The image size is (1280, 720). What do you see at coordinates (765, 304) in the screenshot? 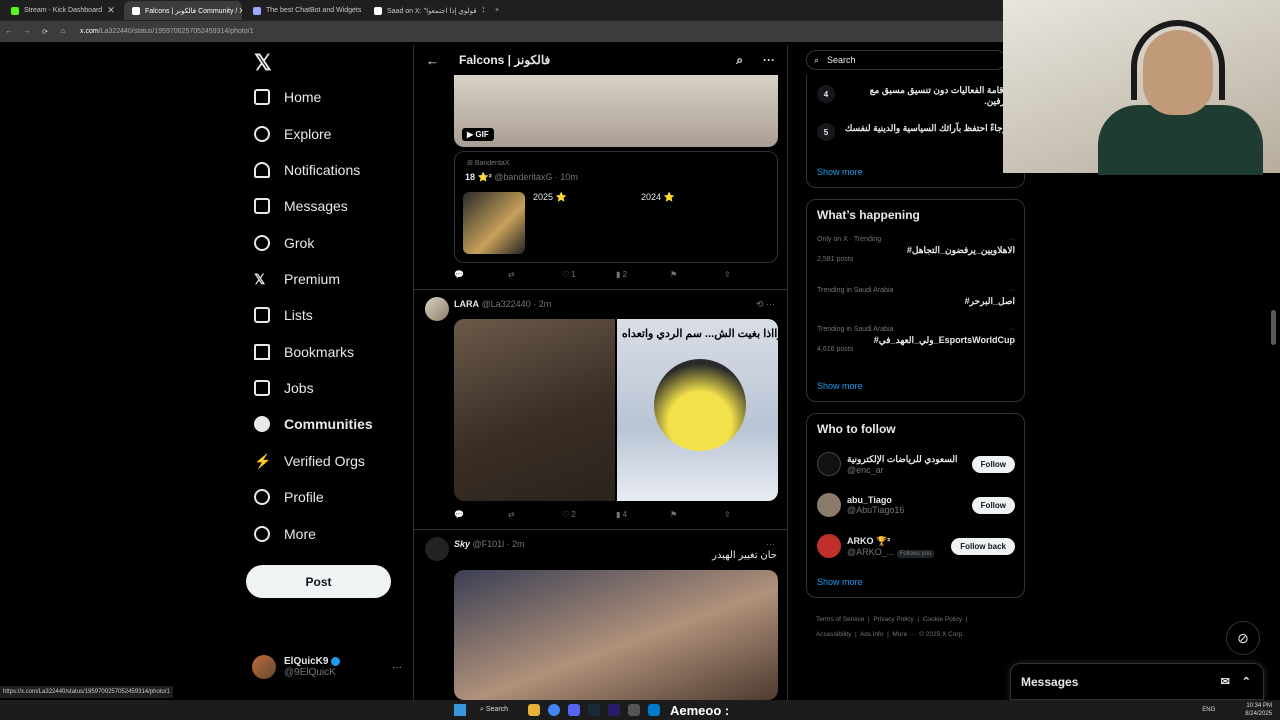
I see `more-dots-icon: ⟲ ···` at bounding box center [765, 304].